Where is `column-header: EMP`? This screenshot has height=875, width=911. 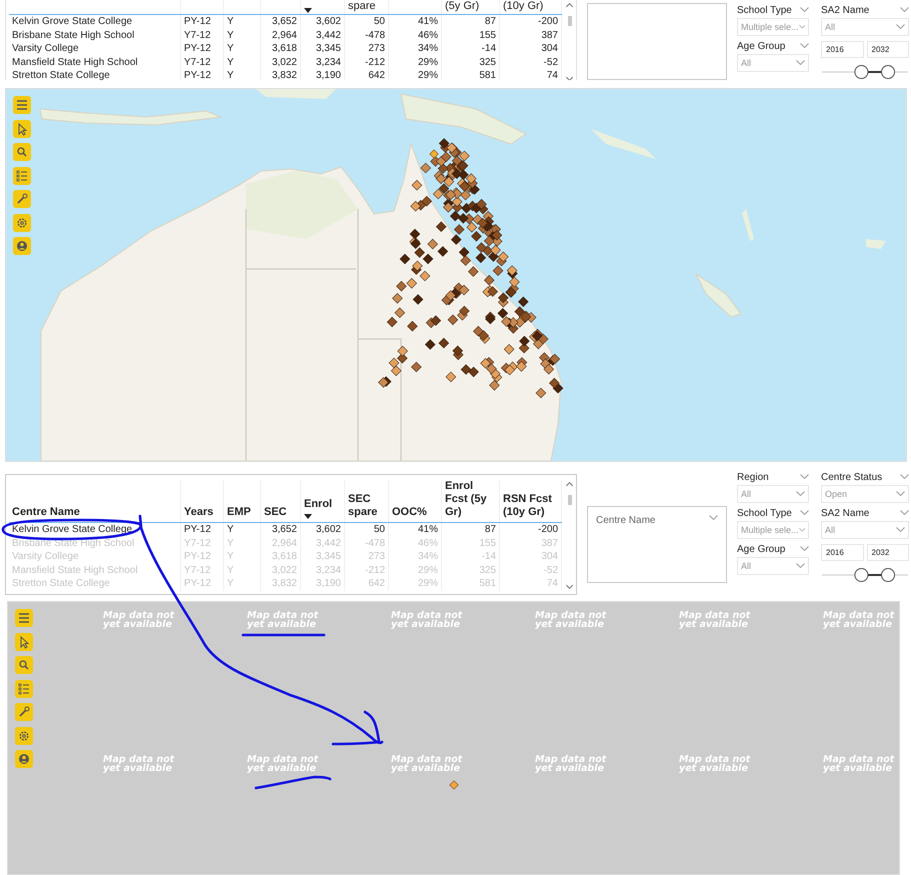
column-header: EMP is located at coordinates (242, 501).